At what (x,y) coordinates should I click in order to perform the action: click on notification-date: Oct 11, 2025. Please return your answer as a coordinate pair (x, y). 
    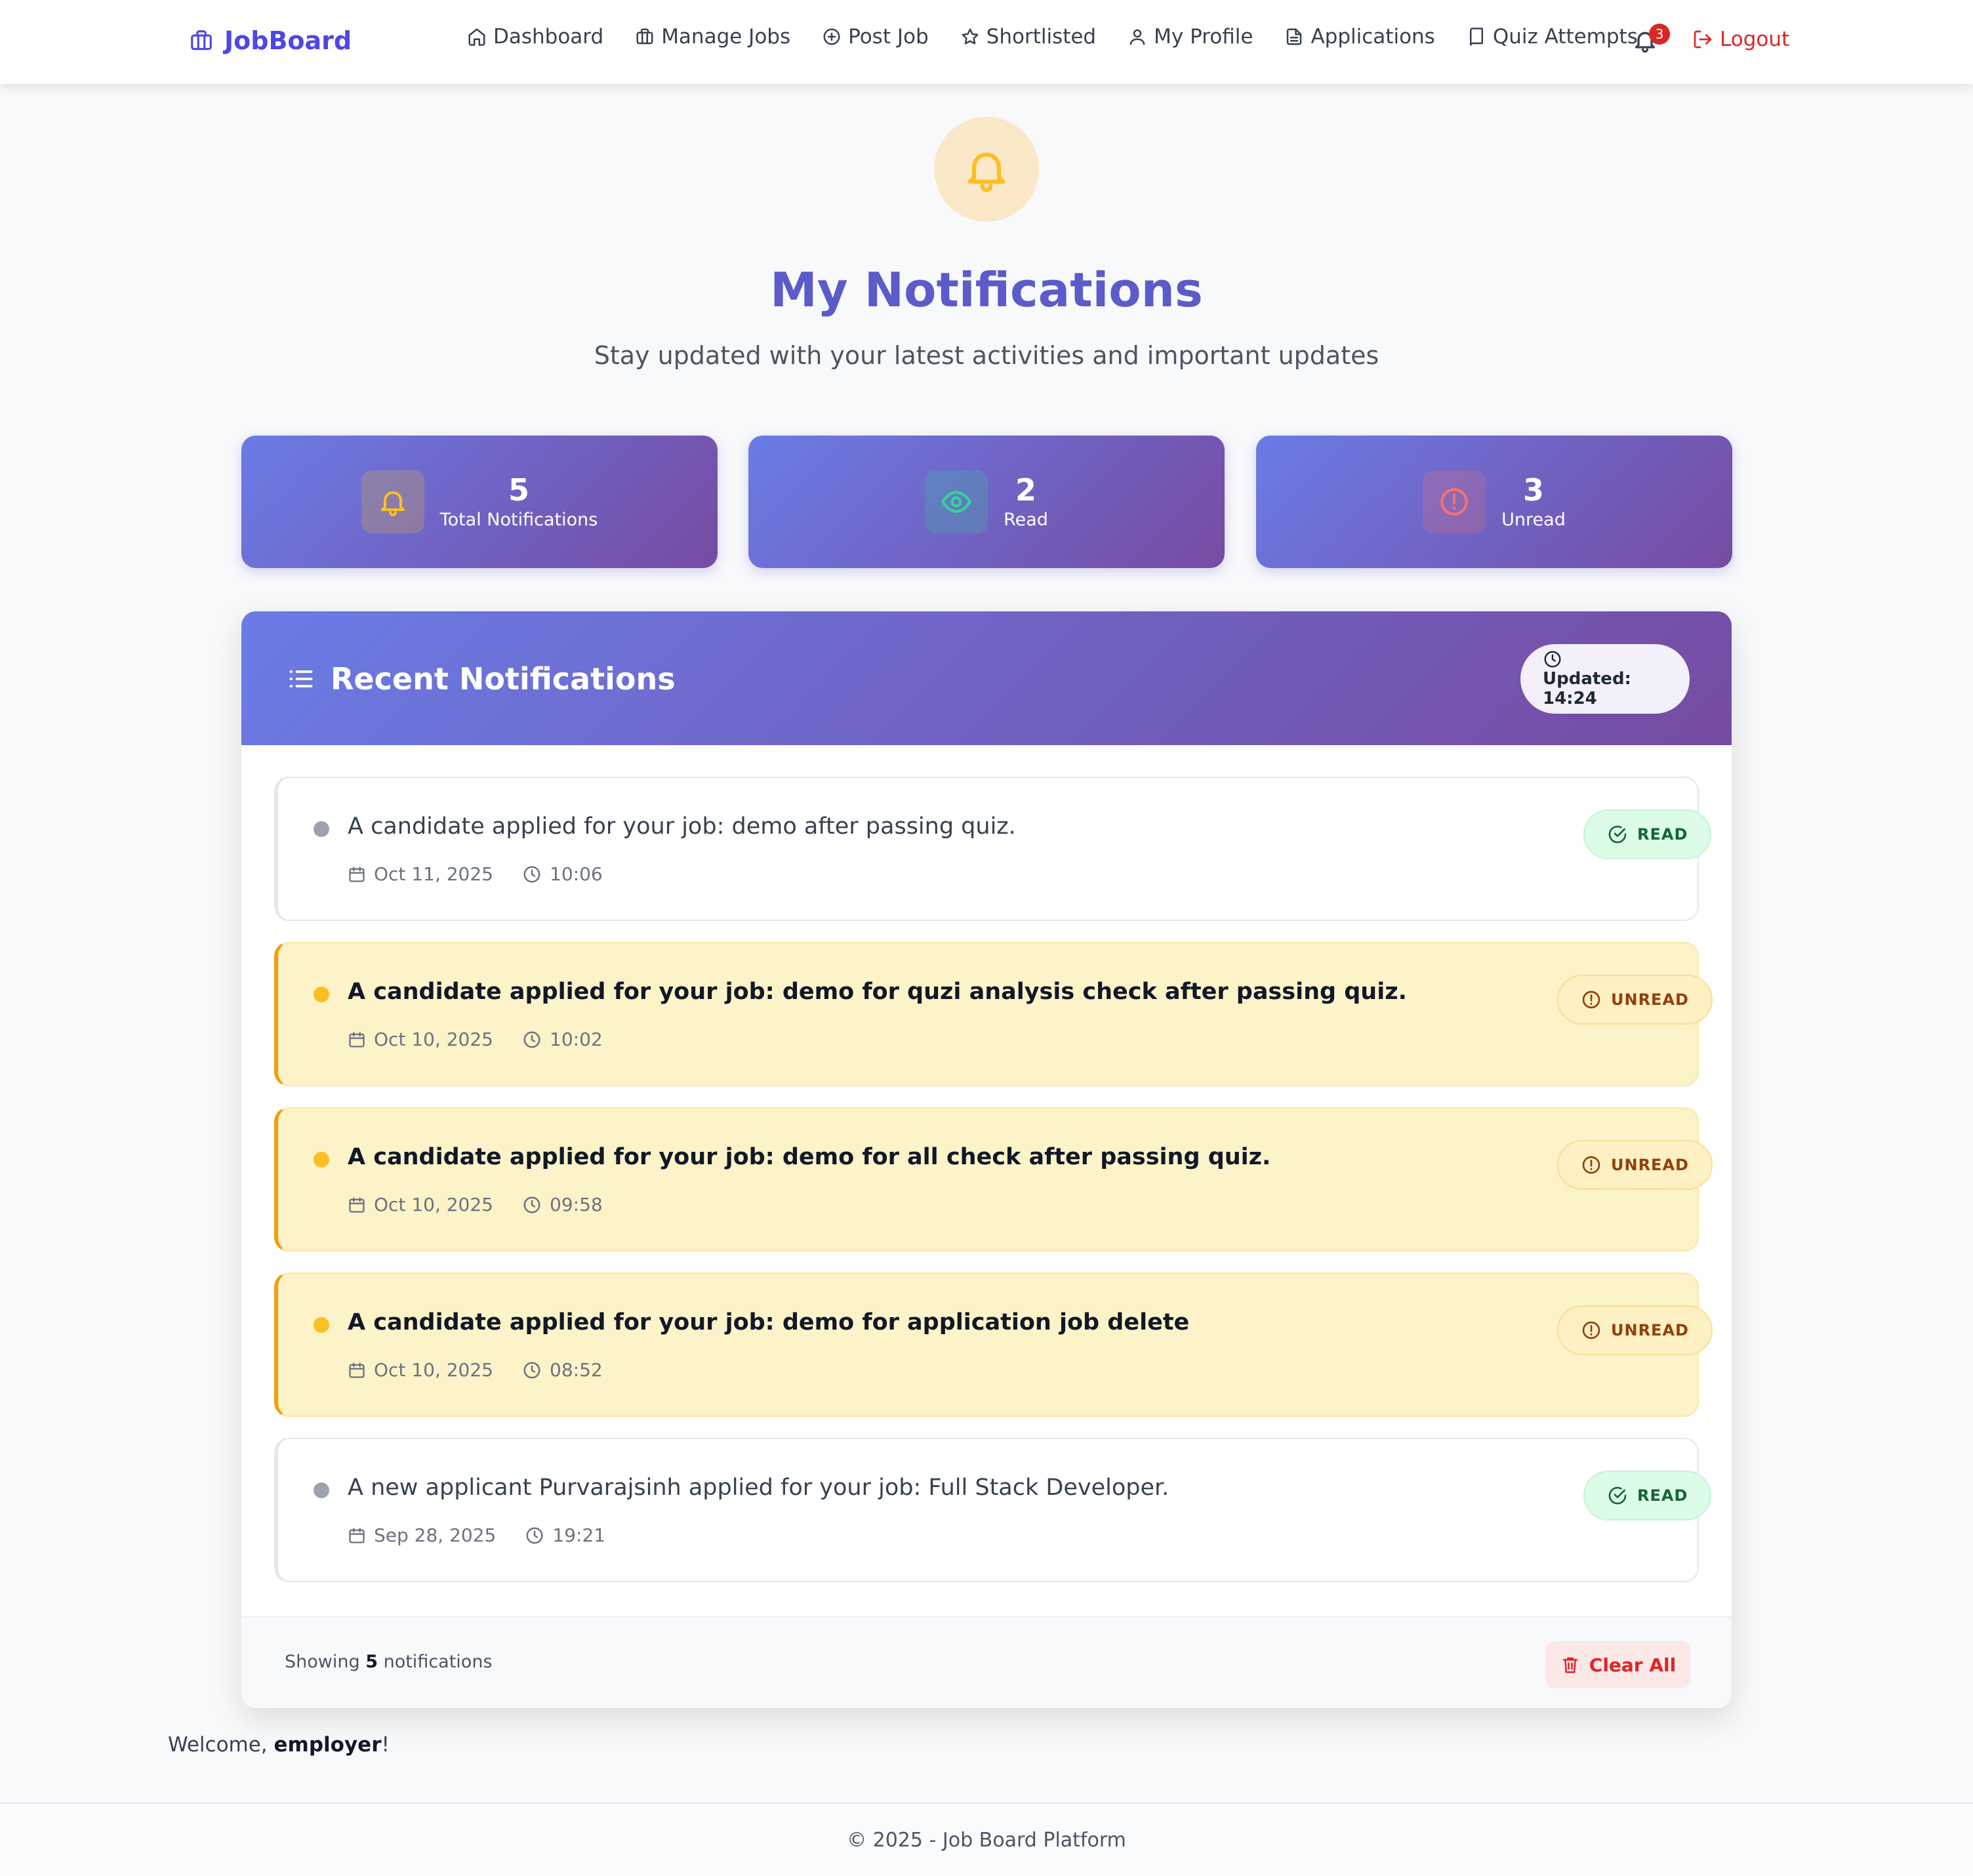
    Looking at the image, I should click on (434, 874).